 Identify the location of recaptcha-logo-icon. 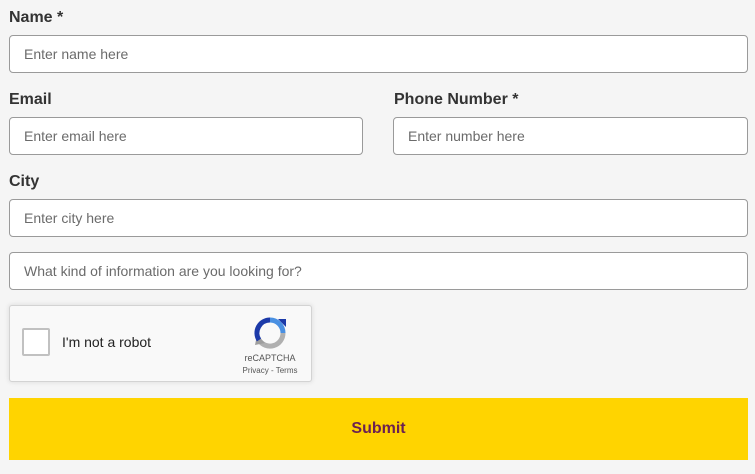
(270, 333).